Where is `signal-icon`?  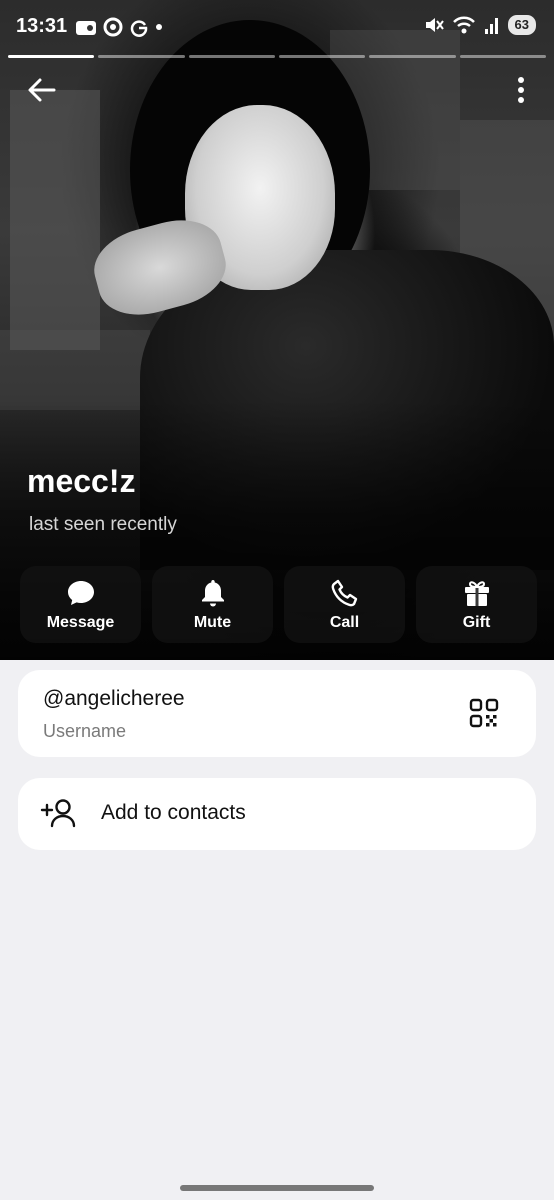
signal-icon is located at coordinates (491, 26).